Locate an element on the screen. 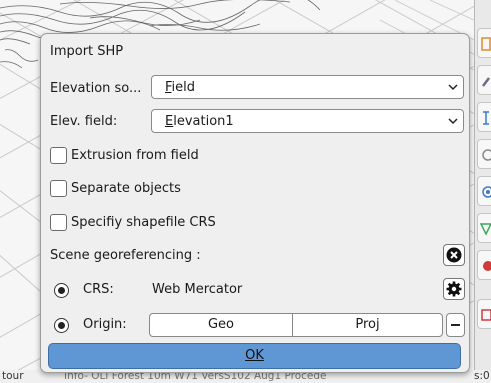  extrusion-label: Extrusion from field is located at coordinates (135, 155).